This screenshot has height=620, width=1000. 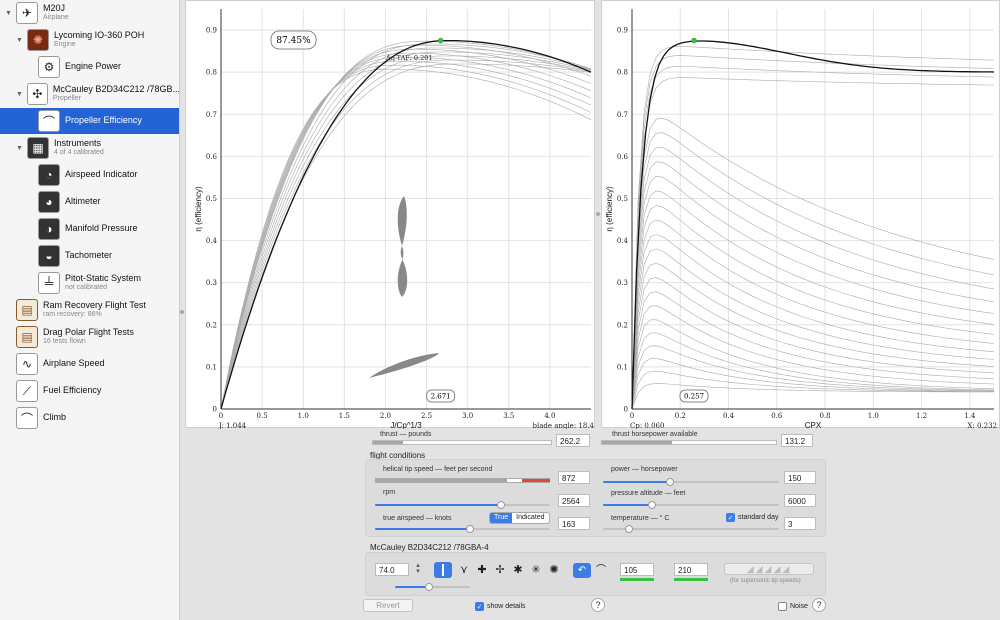 I want to click on altitude-slider-fill, so click(x=628, y=505).